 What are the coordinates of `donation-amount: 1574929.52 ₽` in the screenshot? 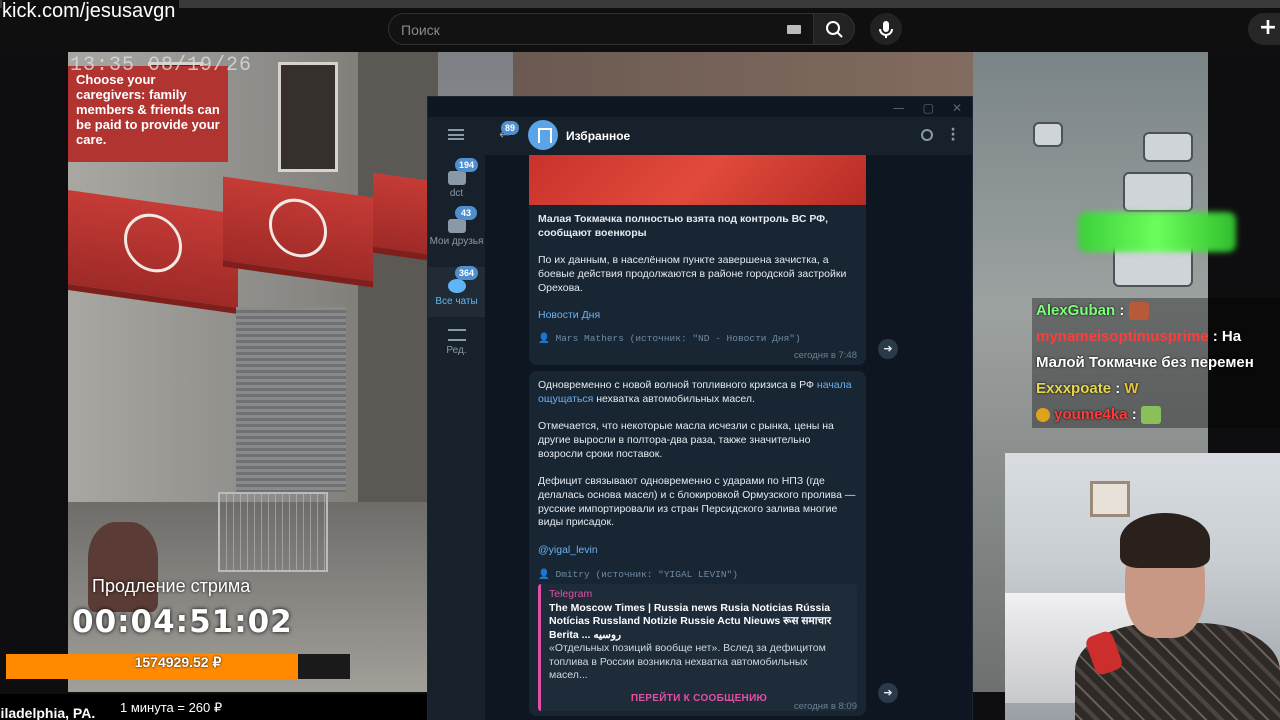 It's located at (178, 662).